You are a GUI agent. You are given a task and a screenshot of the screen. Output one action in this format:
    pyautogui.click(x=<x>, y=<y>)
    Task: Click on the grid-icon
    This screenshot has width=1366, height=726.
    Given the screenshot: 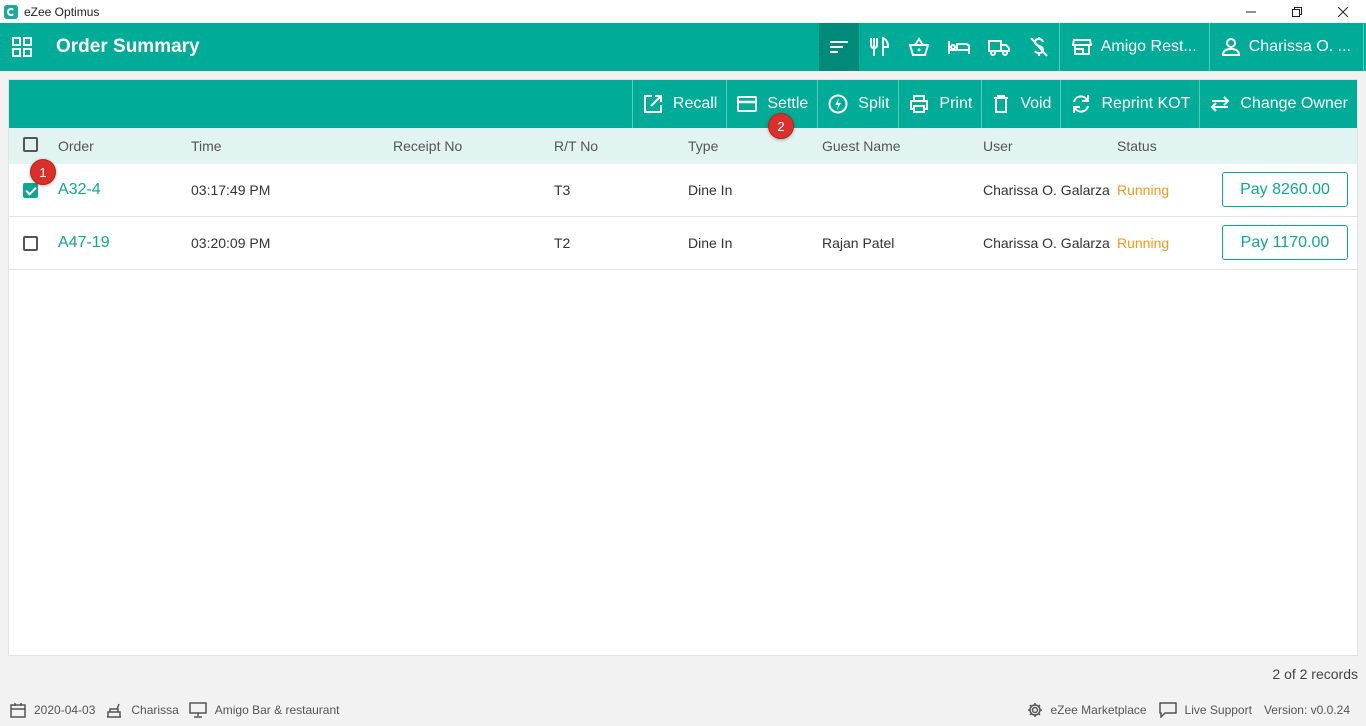 What is the action you would take?
    pyautogui.click(x=22, y=47)
    